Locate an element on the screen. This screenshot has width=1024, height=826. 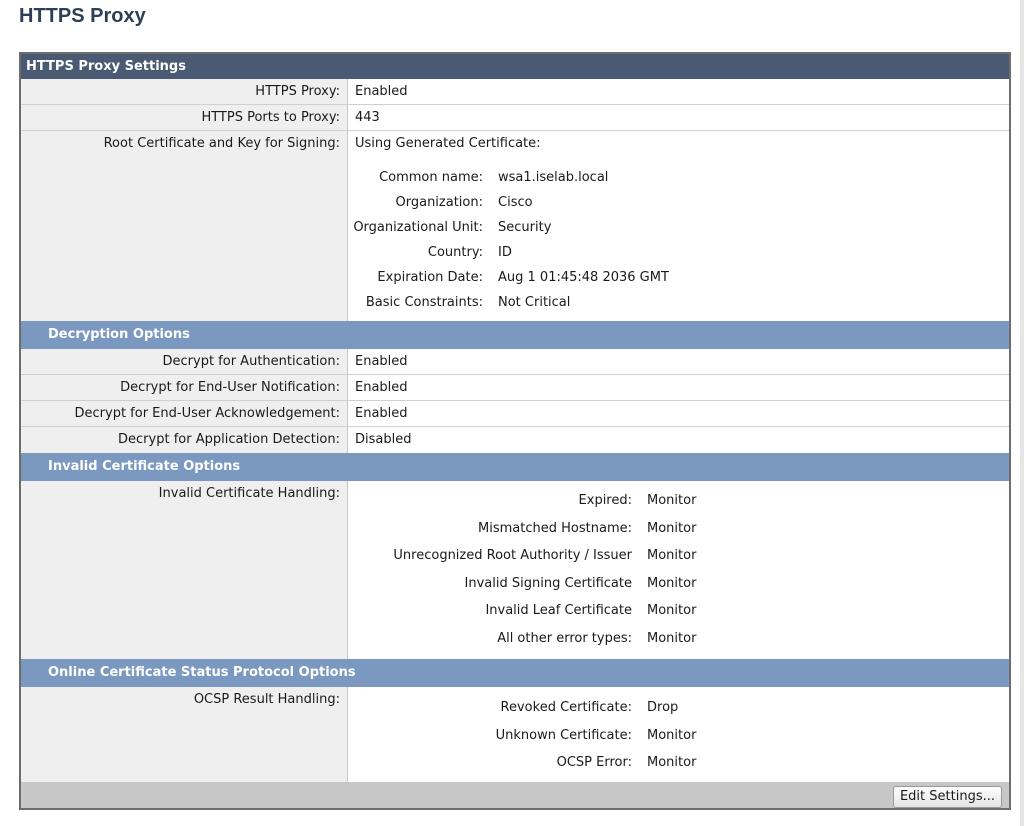
row-https-ports: HTTPS Ports to Proxy: 443 is located at coordinates (515, 118).